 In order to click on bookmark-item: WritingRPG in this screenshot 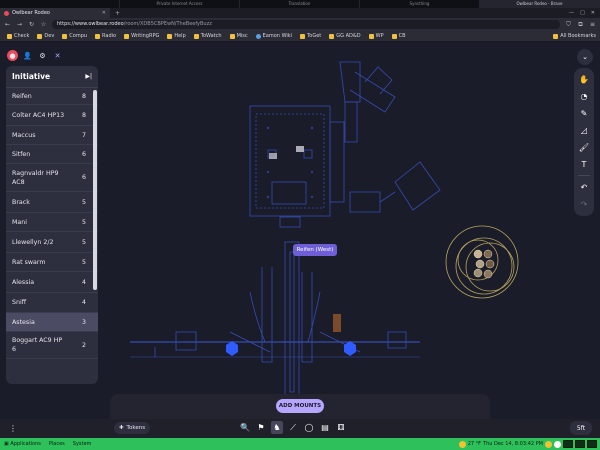, I will do `click(141, 36)`.